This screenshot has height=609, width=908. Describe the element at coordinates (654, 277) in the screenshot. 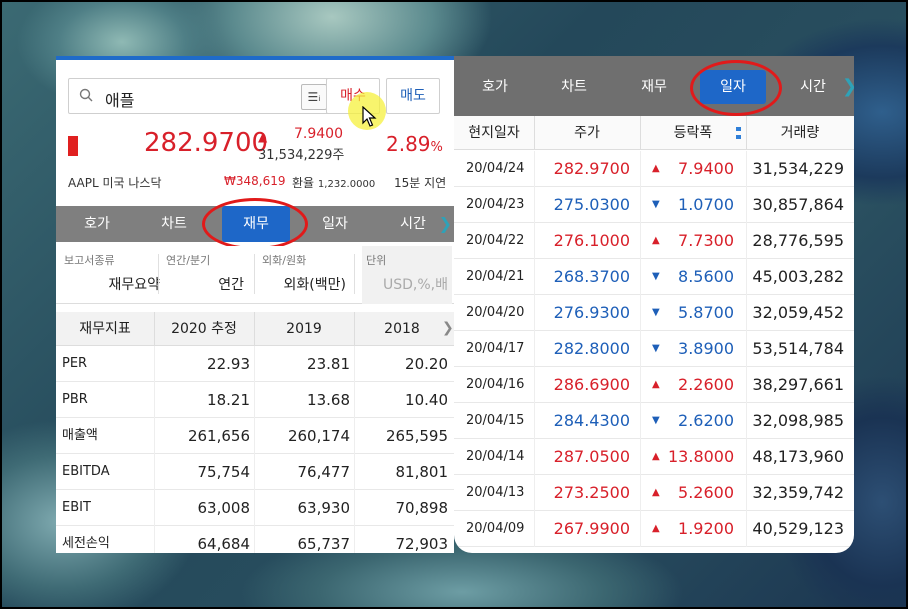

I see `table-row: 20/04/21 268.3700 ▼ 8.5600 45,003,282` at that location.